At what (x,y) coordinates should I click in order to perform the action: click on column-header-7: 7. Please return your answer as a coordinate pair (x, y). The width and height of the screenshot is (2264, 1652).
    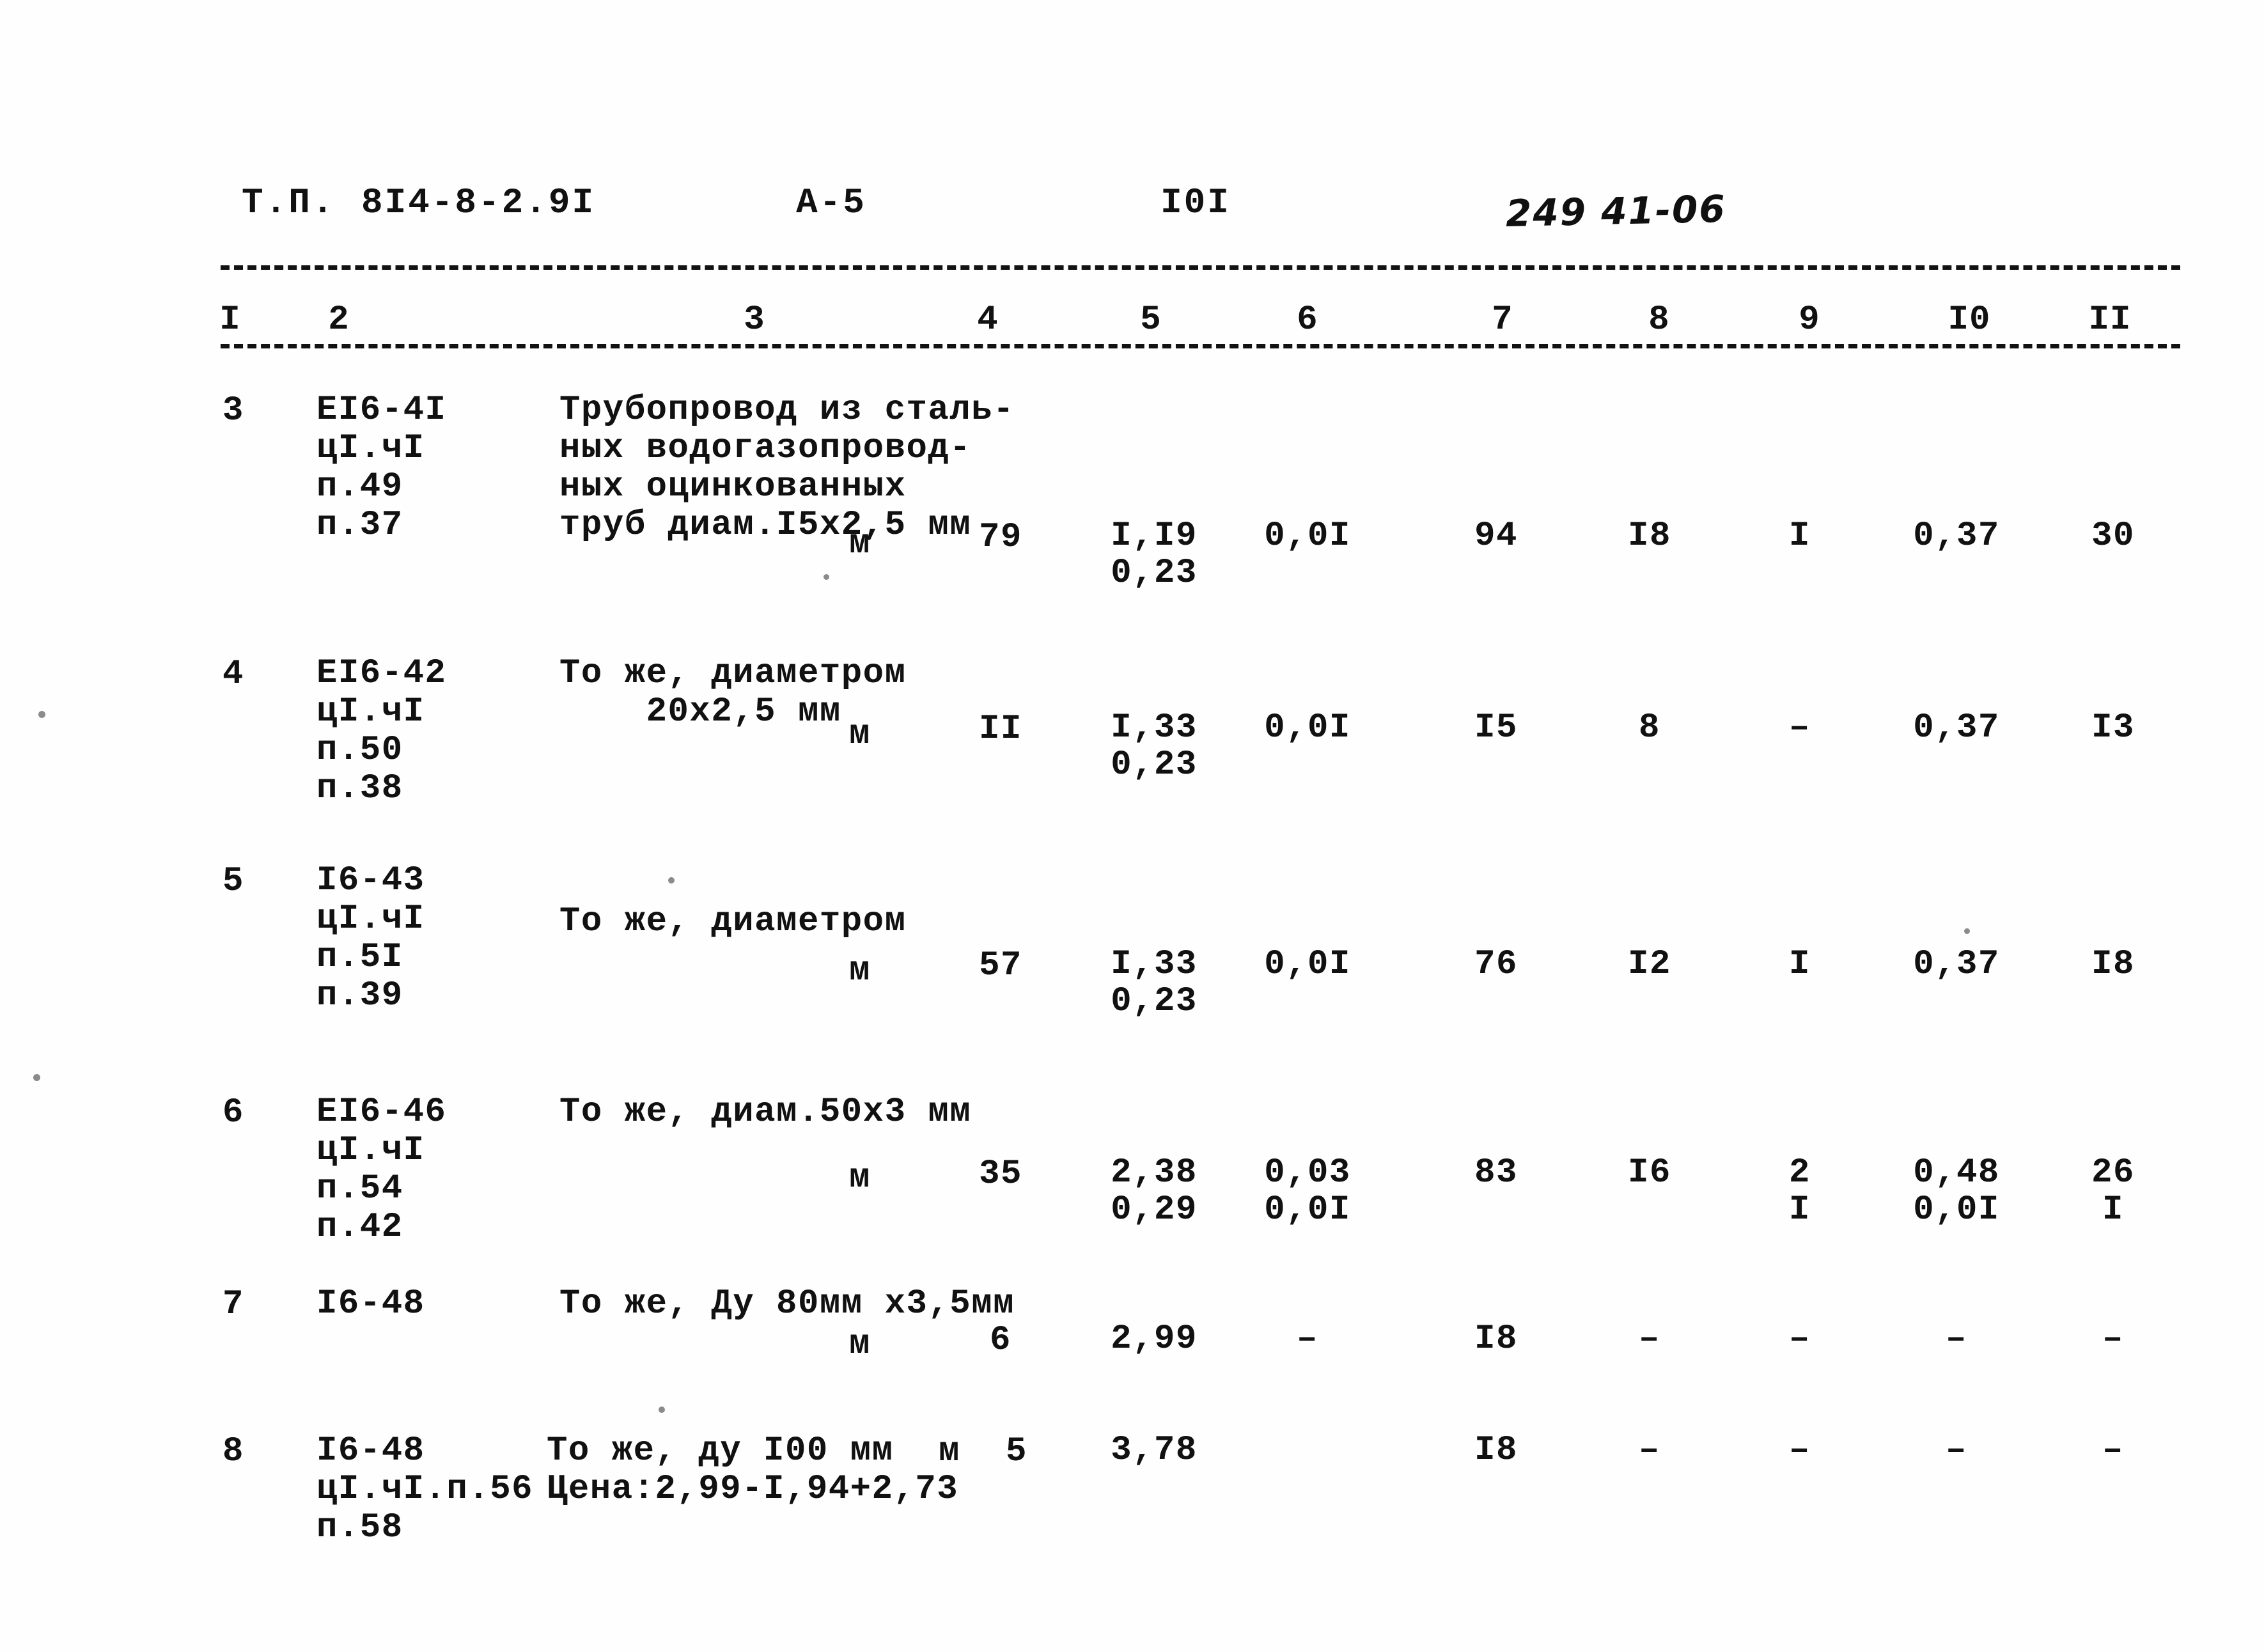
    Looking at the image, I should click on (1503, 319).